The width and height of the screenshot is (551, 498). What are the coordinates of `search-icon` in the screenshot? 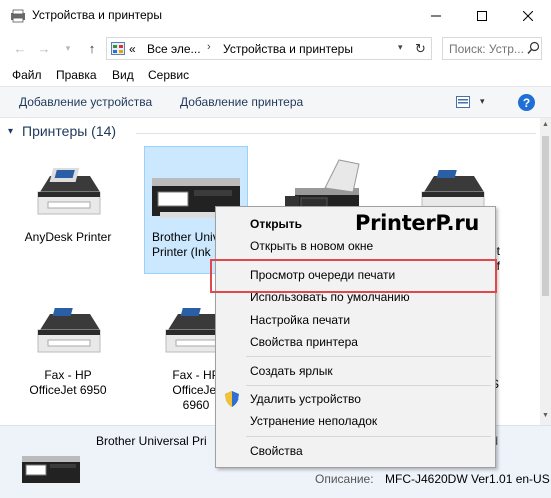 It's located at (533, 47).